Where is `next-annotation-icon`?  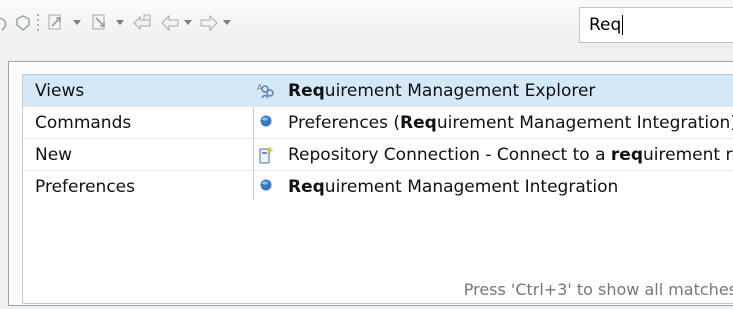
next-annotation-icon is located at coordinates (57, 23).